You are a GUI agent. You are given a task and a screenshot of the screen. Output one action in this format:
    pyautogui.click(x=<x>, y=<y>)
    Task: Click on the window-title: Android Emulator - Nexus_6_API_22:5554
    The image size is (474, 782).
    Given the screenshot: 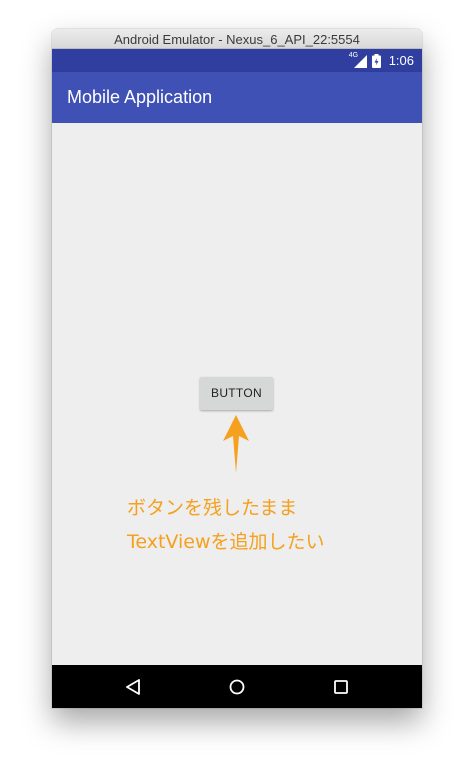 What is the action you would take?
    pyautogui.click(x=237, y=39)
    